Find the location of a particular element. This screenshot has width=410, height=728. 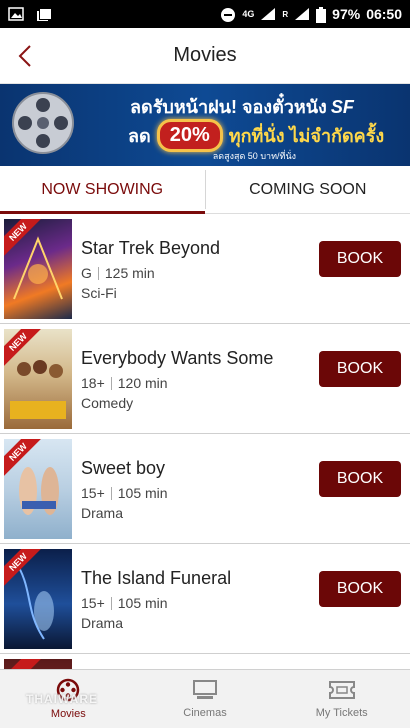

movie-runtime: 120 min is located at coordinates (142, 383).